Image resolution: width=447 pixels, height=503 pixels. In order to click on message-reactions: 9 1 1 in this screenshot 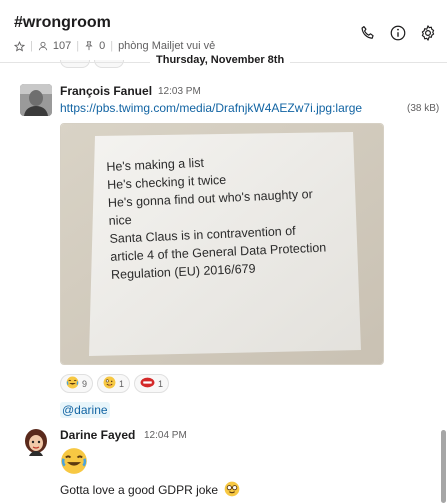, I will do `click(115, 383)`.